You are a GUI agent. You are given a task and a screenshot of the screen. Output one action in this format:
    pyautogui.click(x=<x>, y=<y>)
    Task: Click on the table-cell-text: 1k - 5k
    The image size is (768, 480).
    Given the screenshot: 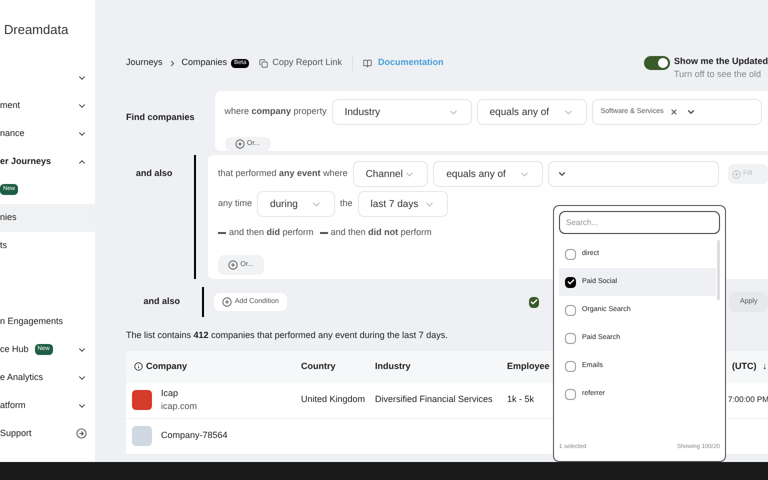 What is the action you would take?
    pyautogui.click(x=521, y=399)
    